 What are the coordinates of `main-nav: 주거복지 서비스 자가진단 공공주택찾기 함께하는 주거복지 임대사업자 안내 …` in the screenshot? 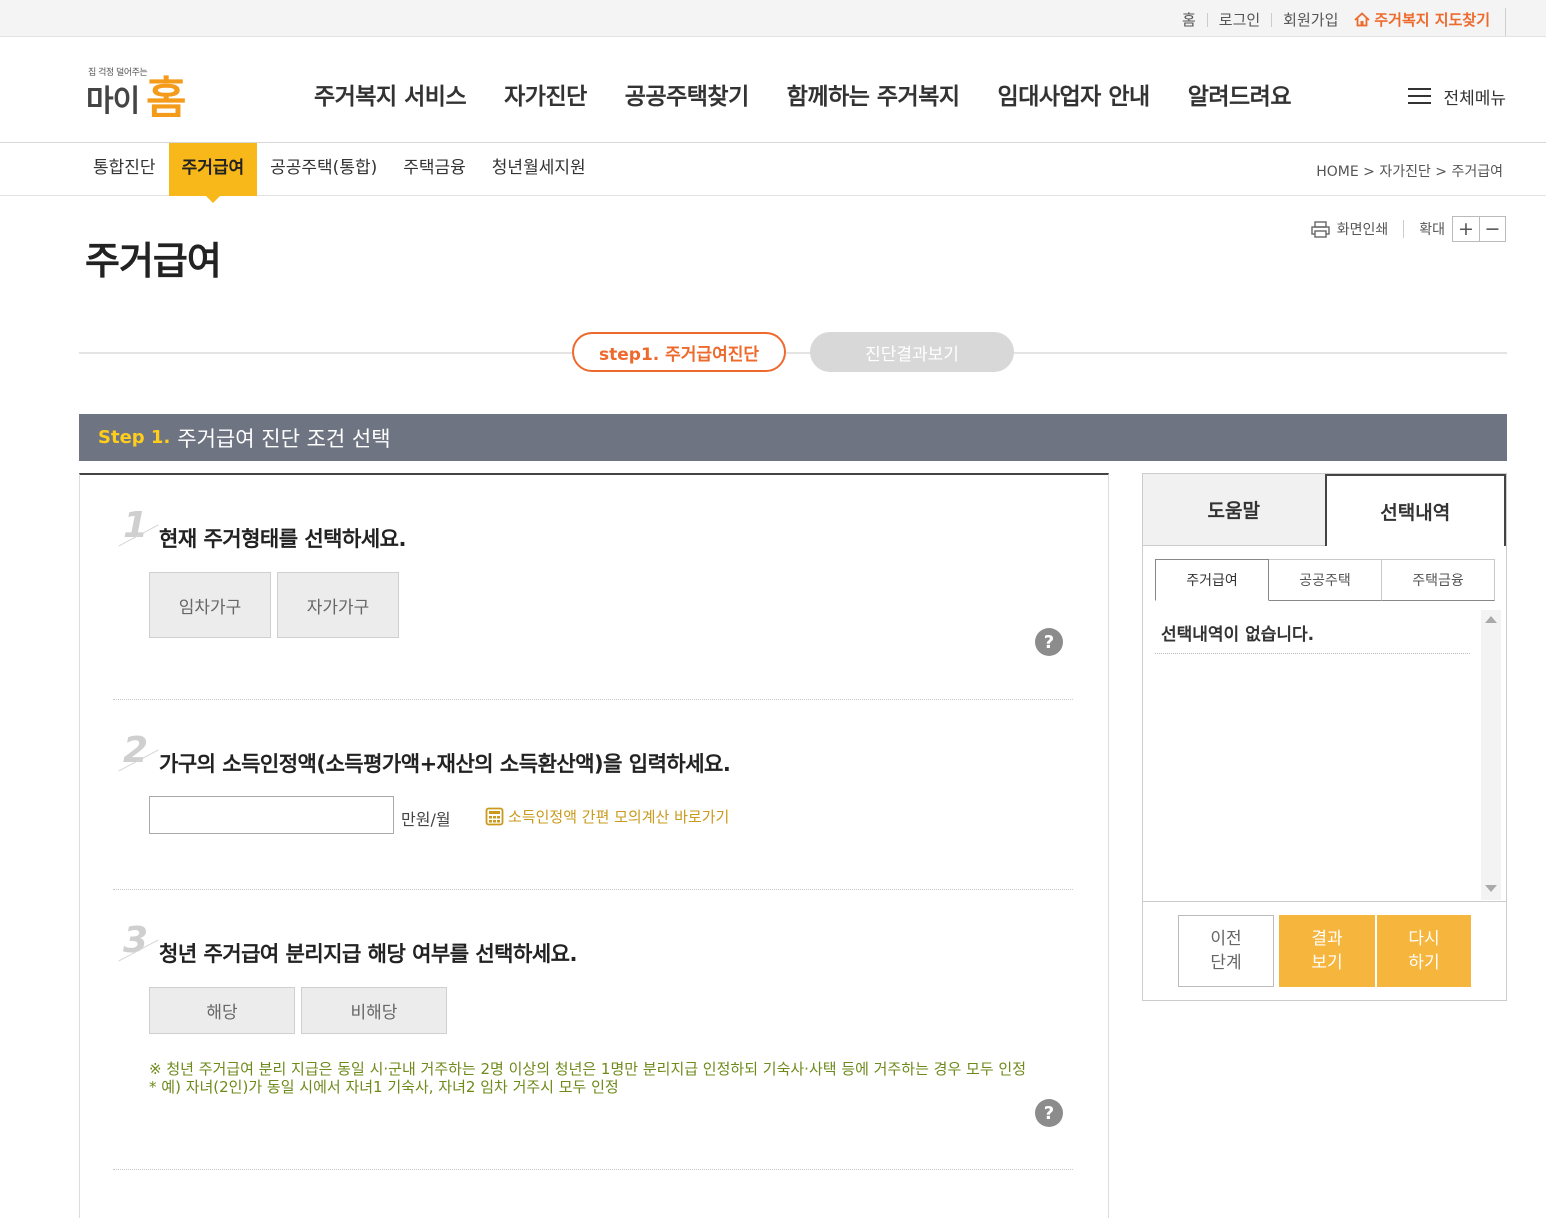 It's located at (821, 94).